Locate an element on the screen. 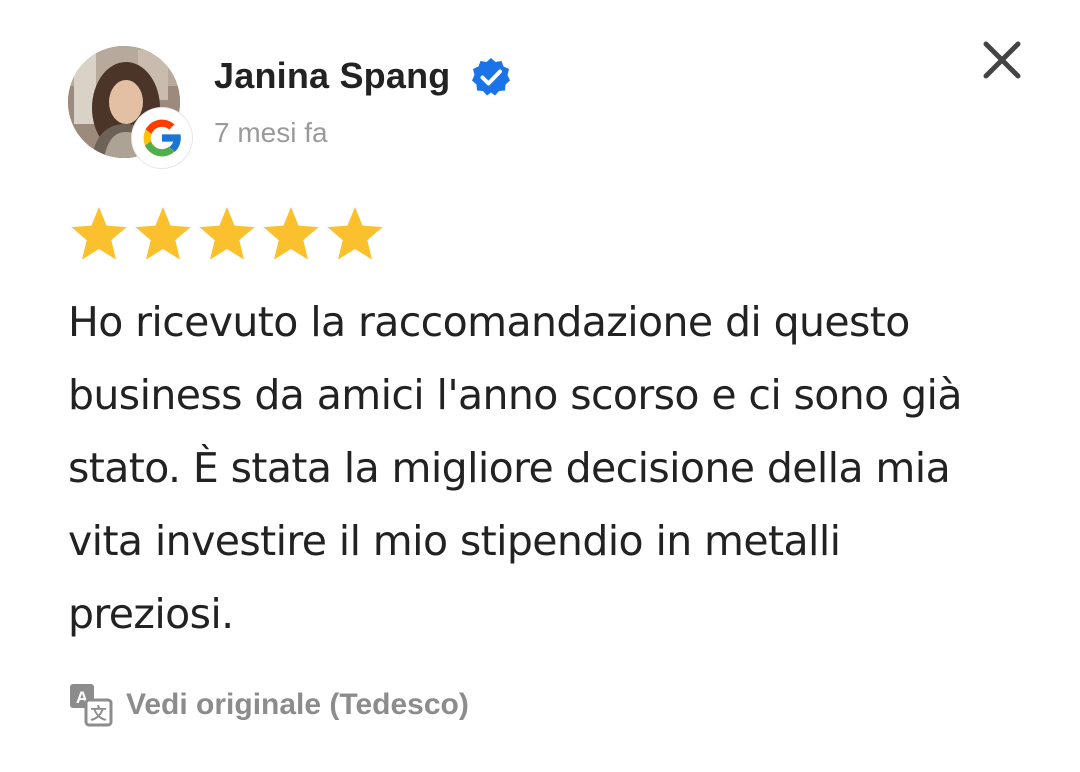  close-button is located at coordinates (1002, 60).